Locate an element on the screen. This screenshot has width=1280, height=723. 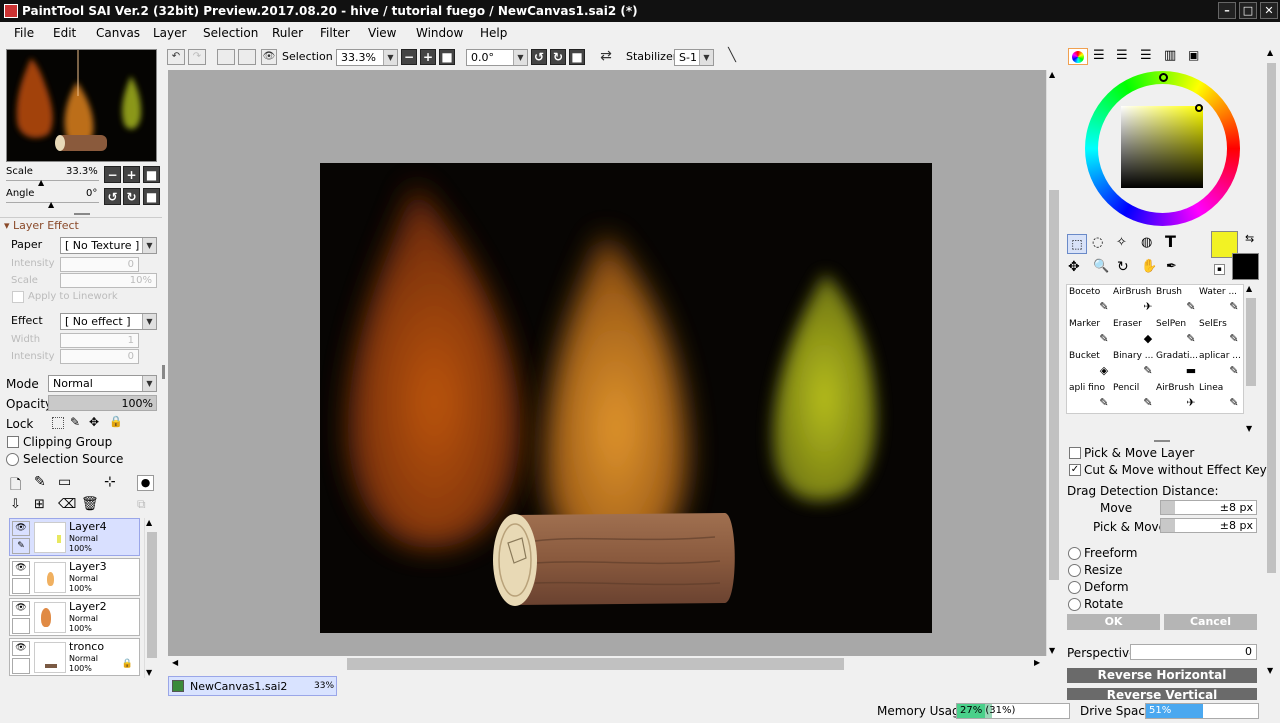
menu-layer: Layer is located at coordinates (169, 33).